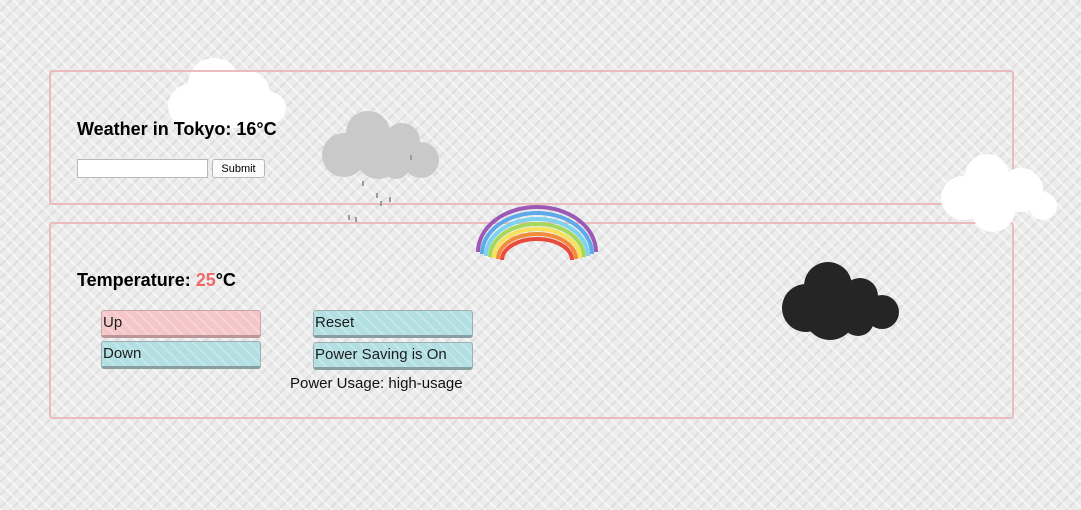 This screenshot has height=510, width=1081. What do you see at coordinates (840, 301) in the screenshot?
I see `dark-cloud-icon` at bounding box center [840, 301].